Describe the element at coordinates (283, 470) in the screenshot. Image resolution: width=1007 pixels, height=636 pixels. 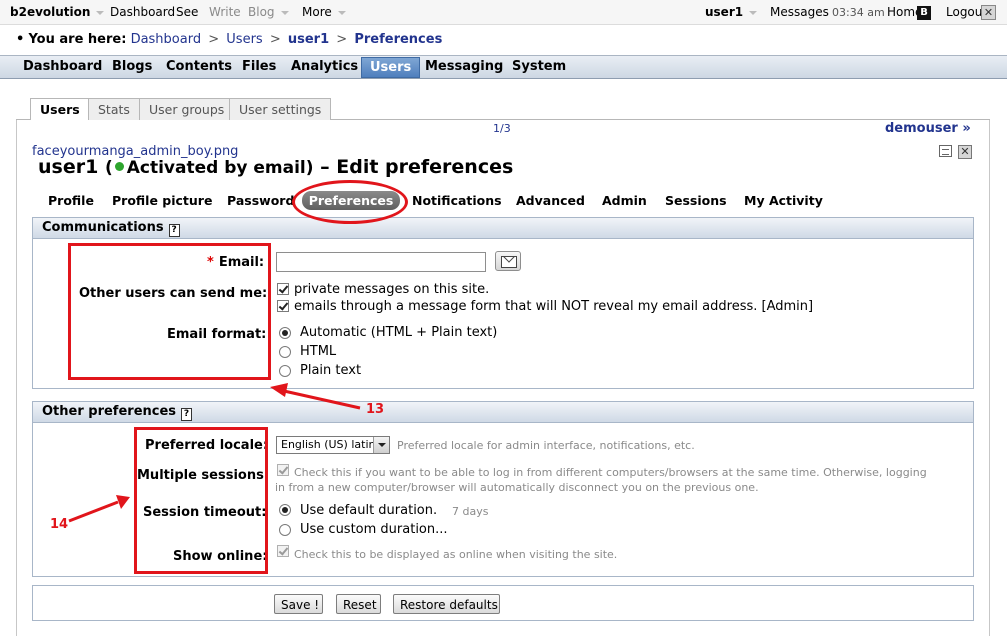
I see `multiple-sessions-checkbox` at that location.